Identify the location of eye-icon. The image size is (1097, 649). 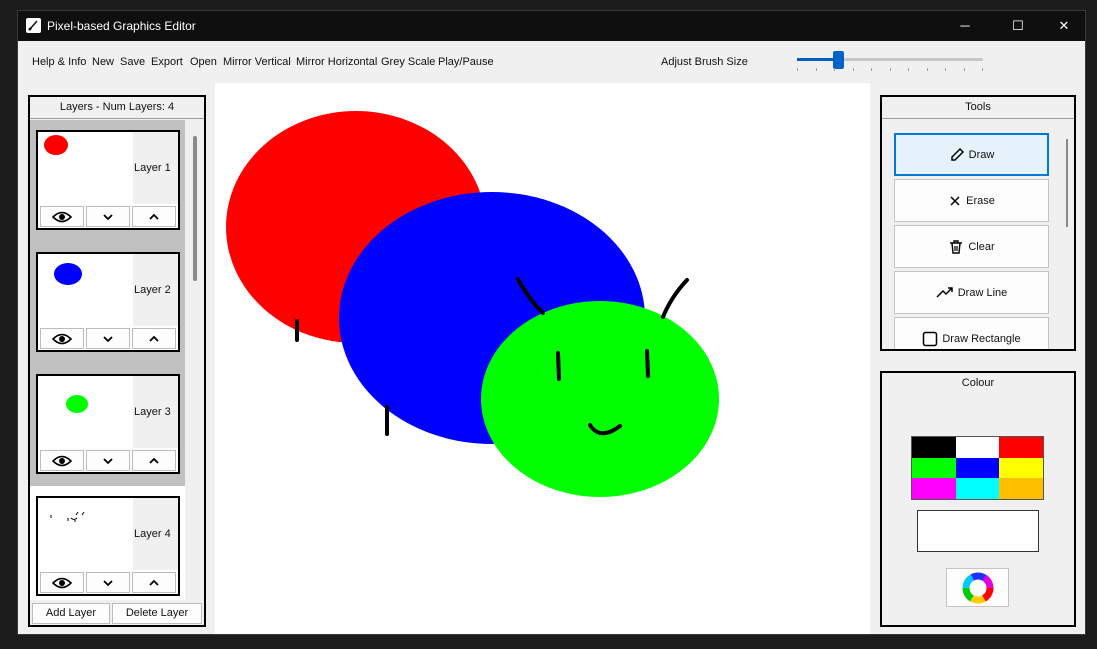
(62, 461).